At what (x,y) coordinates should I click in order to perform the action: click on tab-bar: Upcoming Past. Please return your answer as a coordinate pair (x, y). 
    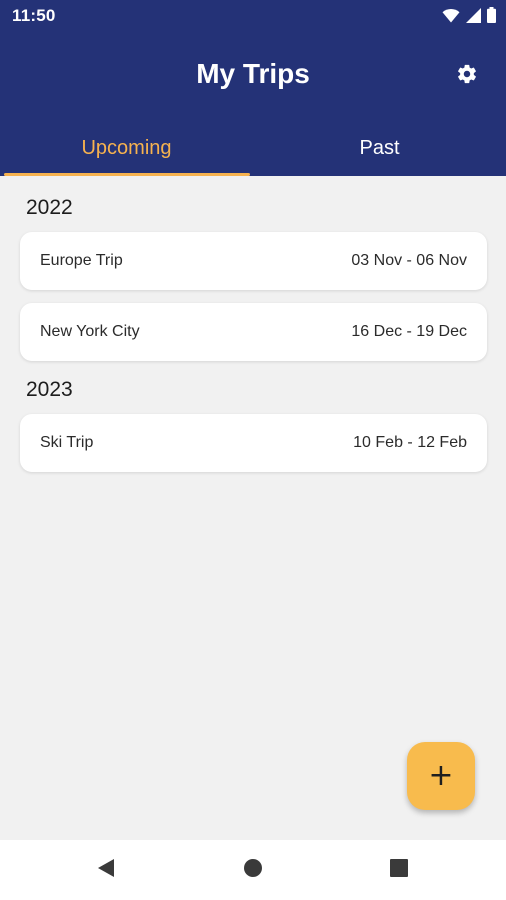
    Looking at the image, I should click on (253, 150).